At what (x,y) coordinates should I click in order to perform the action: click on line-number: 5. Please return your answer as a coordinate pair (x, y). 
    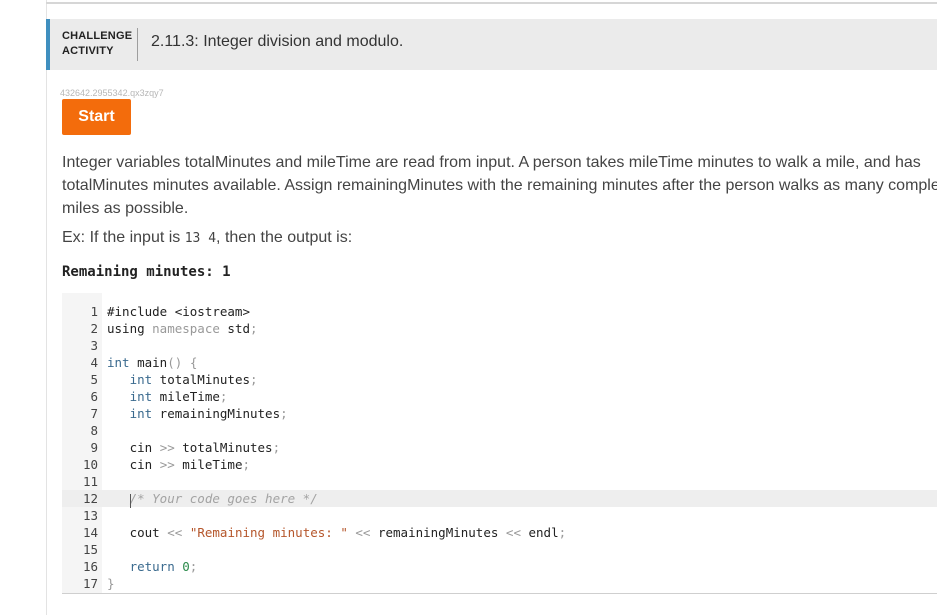
    Looking at the image, I should click on (94, 379).